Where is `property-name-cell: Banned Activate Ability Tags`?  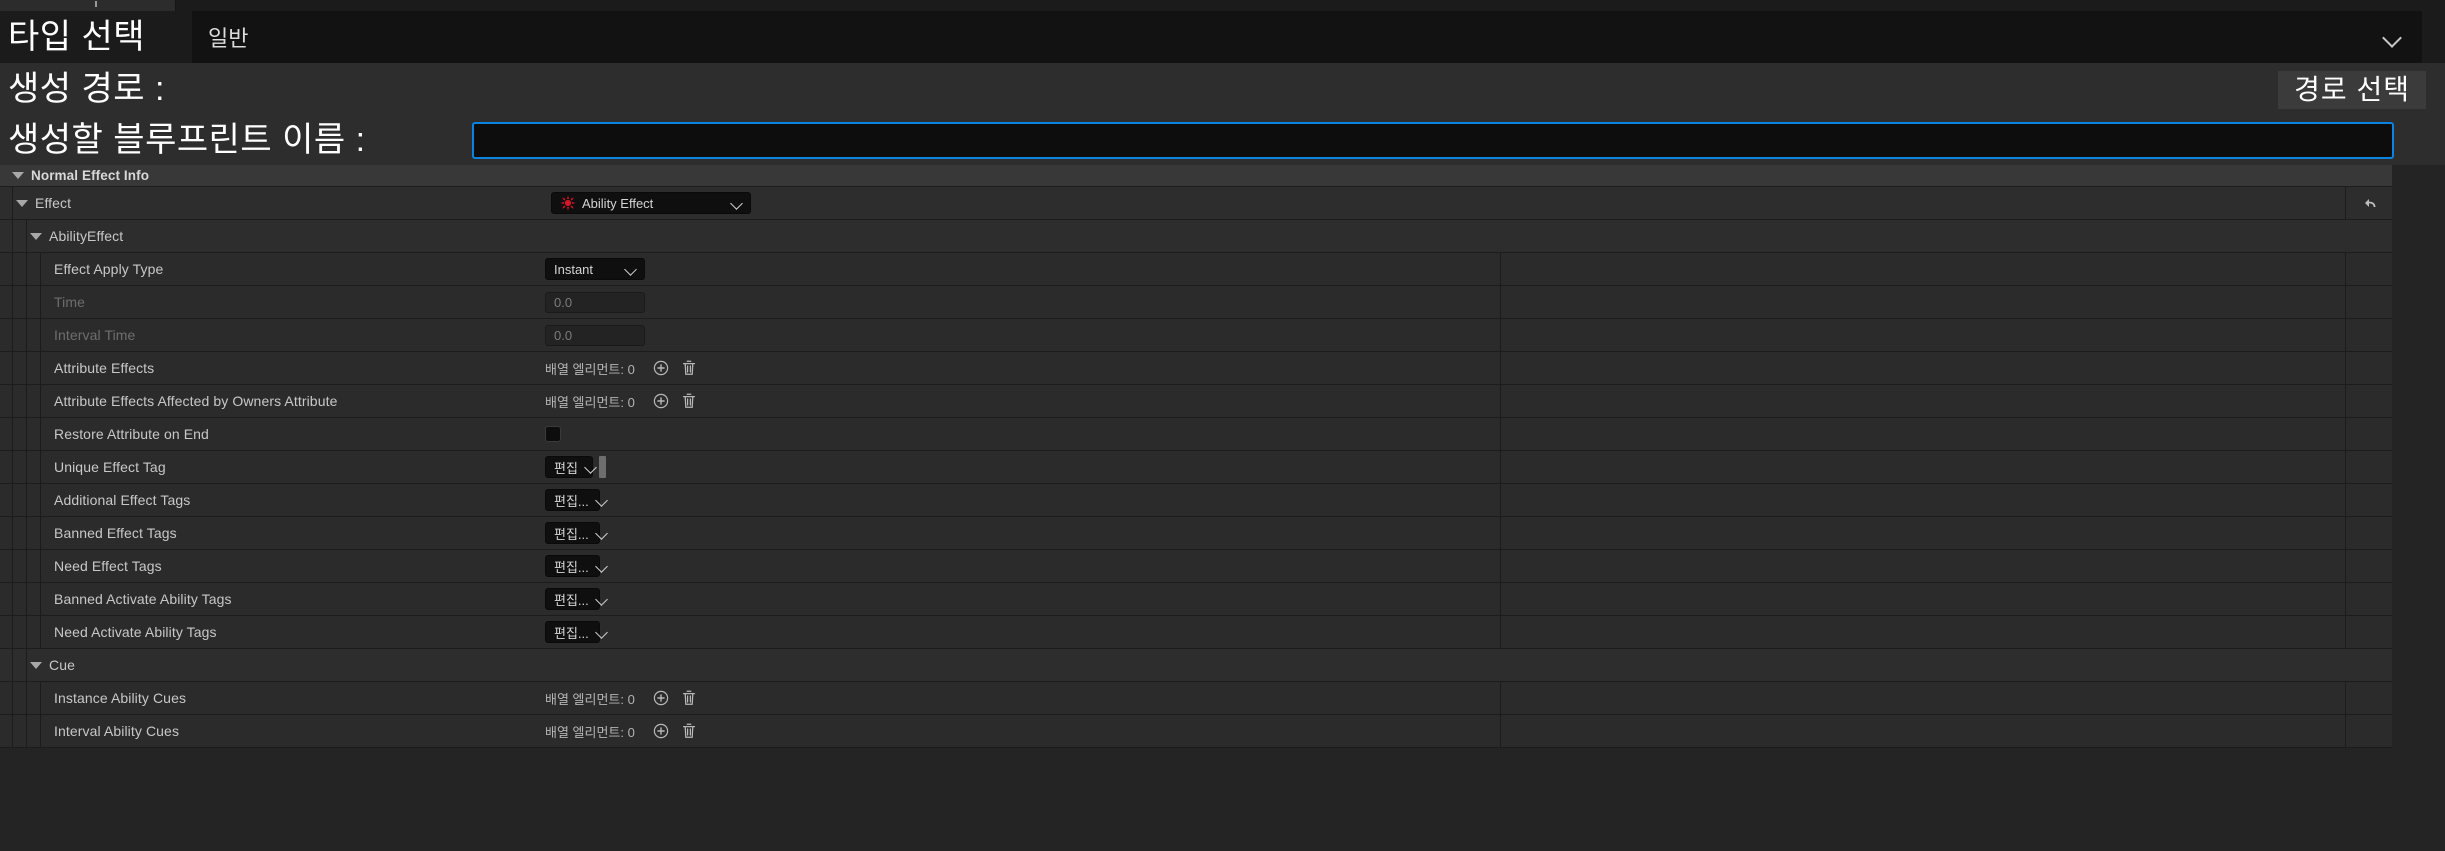
property-name-cell: Banned Activate Ability Tags is located at coordinates (143, 599).